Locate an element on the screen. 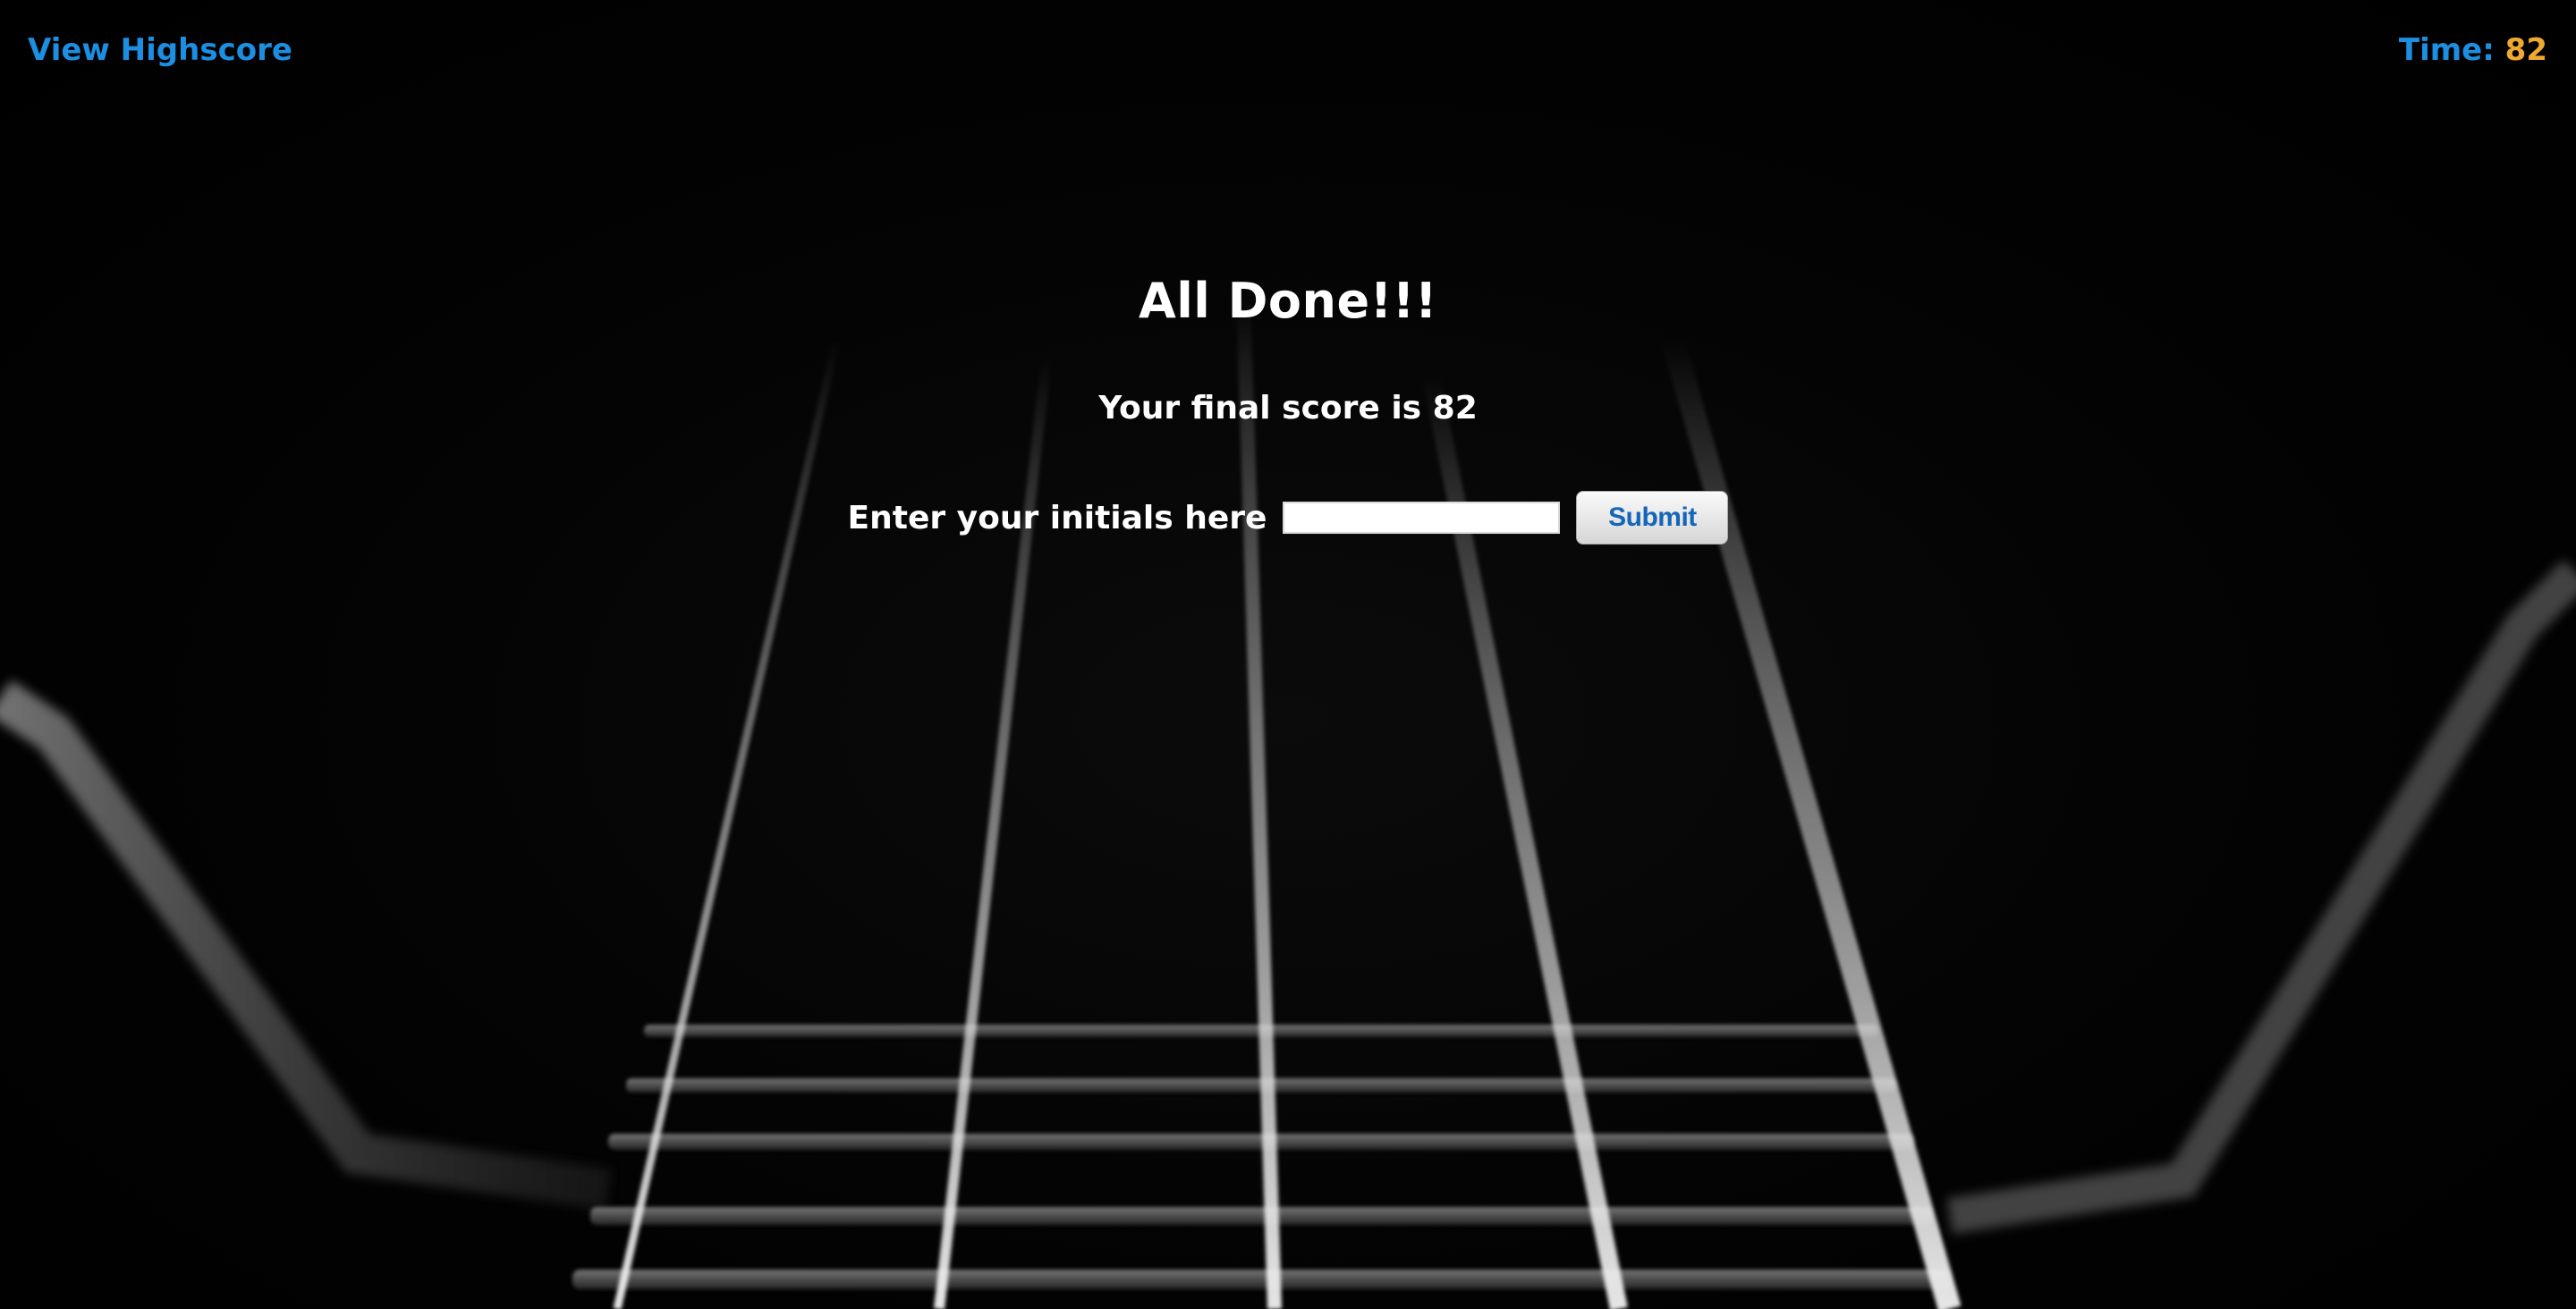 The image size is (2576, 1309). view-highscore-link: View Highscore is located at coordinates (160, 50).